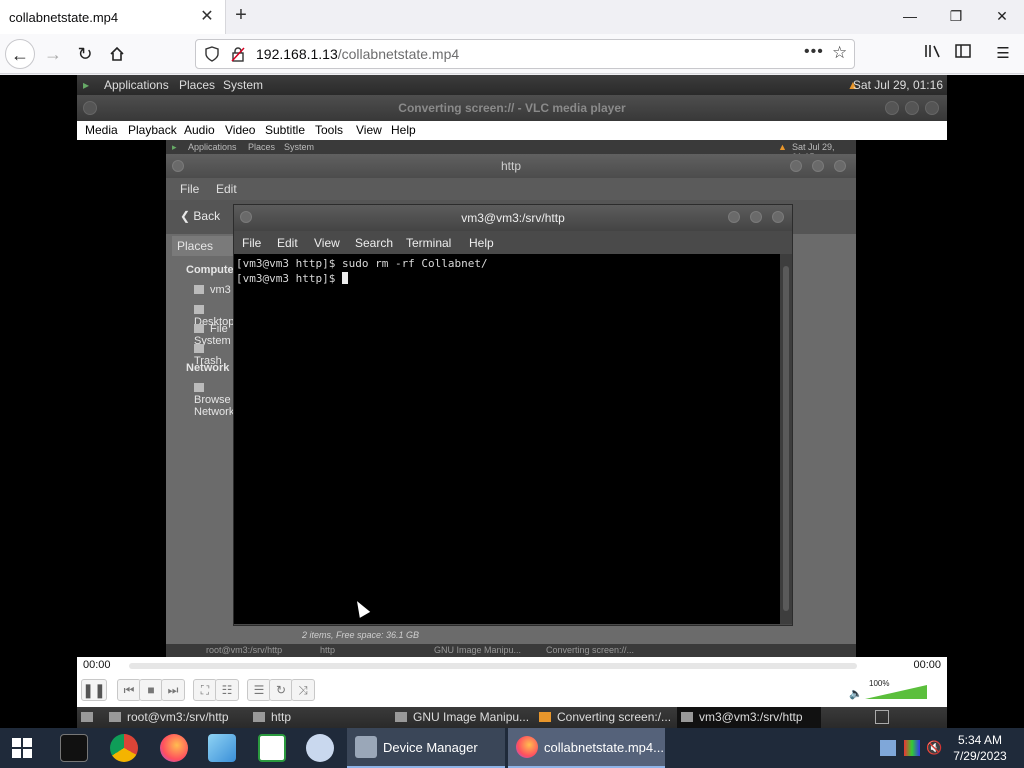 Image resolution: width=1024 pixels, height=768 pixels. I want to click on term-menu-terminal: Terminal, so click(429, 243).